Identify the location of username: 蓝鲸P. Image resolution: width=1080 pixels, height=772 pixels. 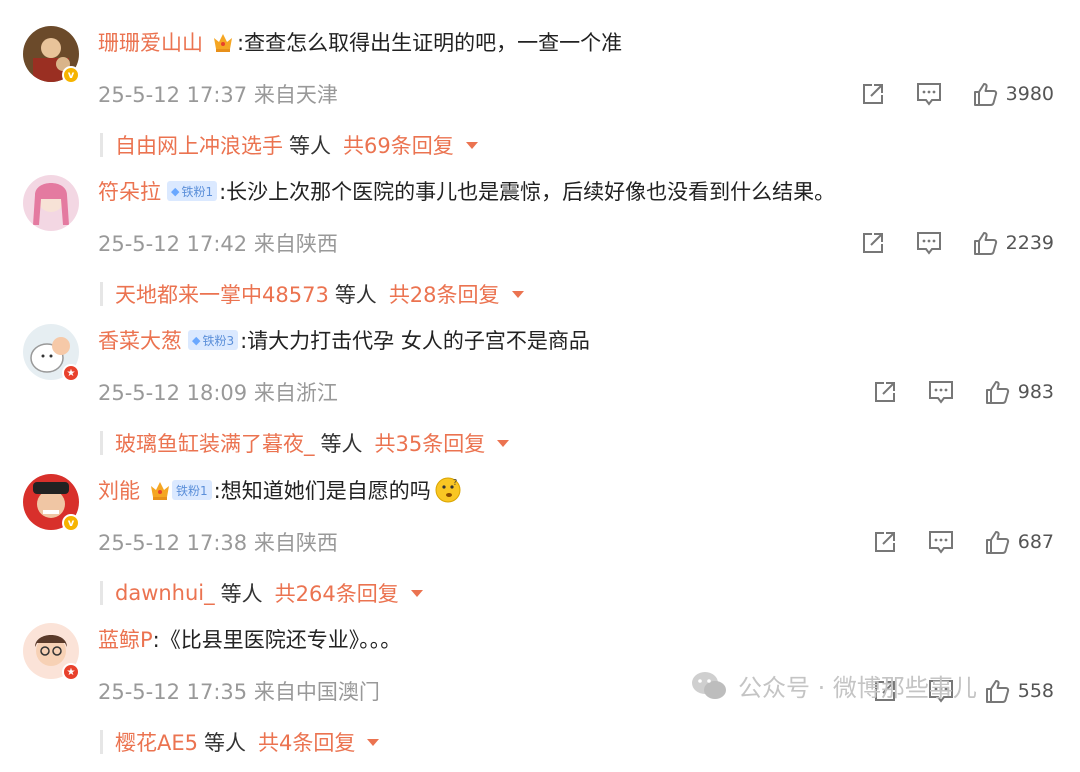
(125, 639).